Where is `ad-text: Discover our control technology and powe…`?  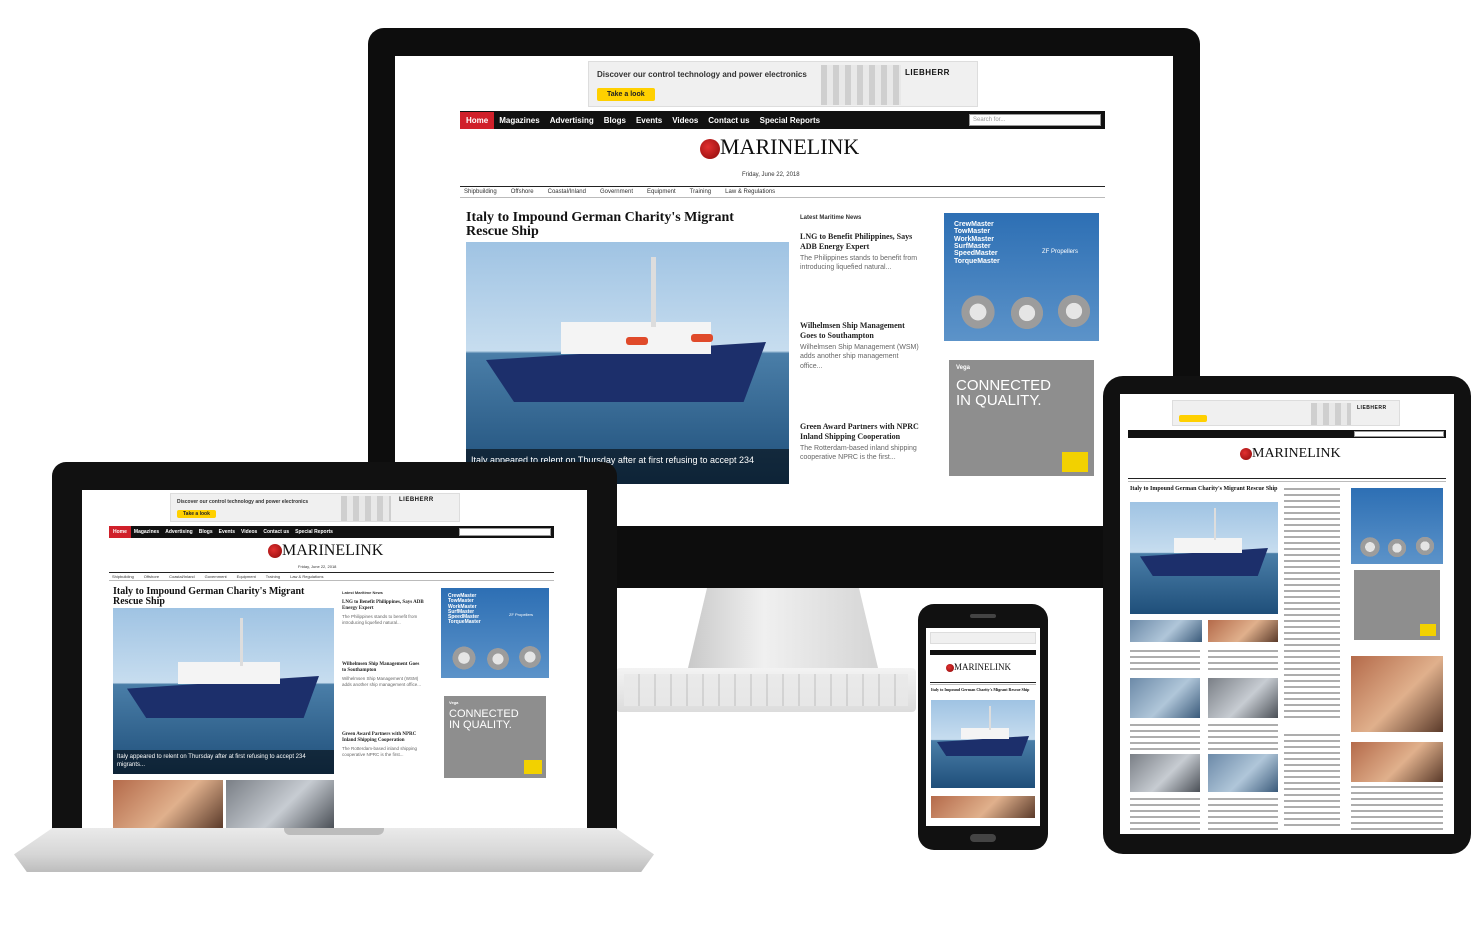 ad-text: Discover our control technology and powe… is located at coordinates (243, 502).